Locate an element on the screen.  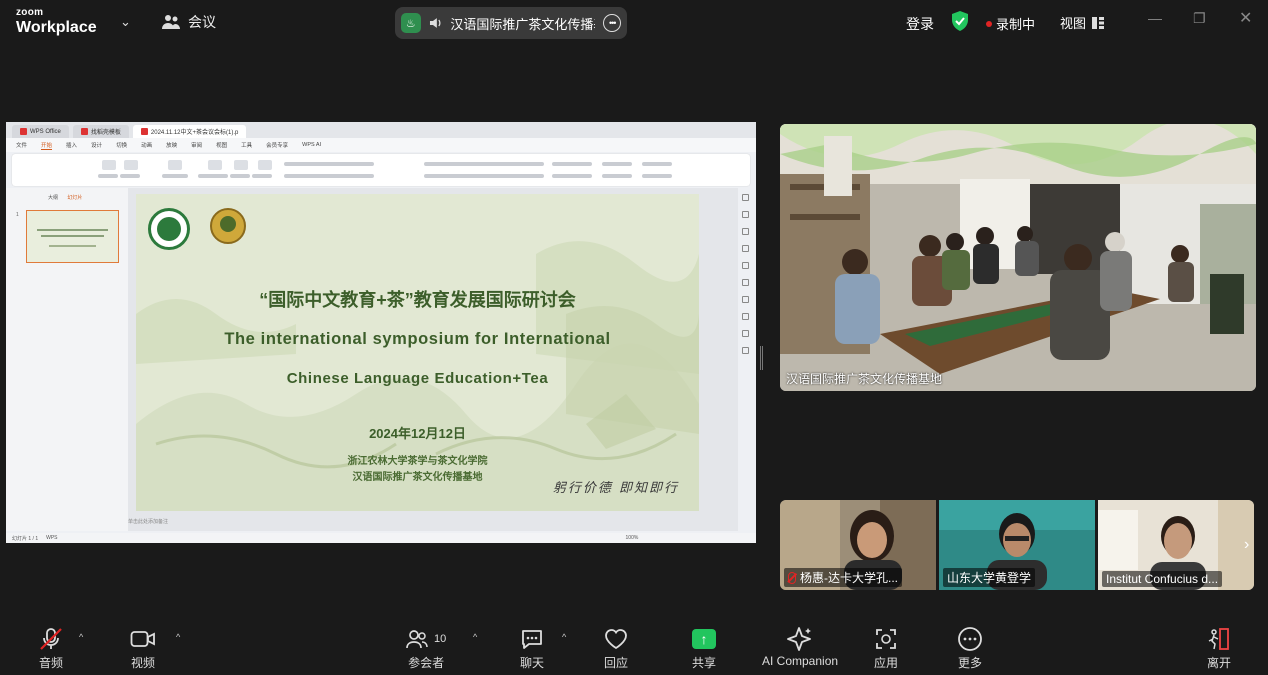
template-icon is located at coordinates (84, 131).